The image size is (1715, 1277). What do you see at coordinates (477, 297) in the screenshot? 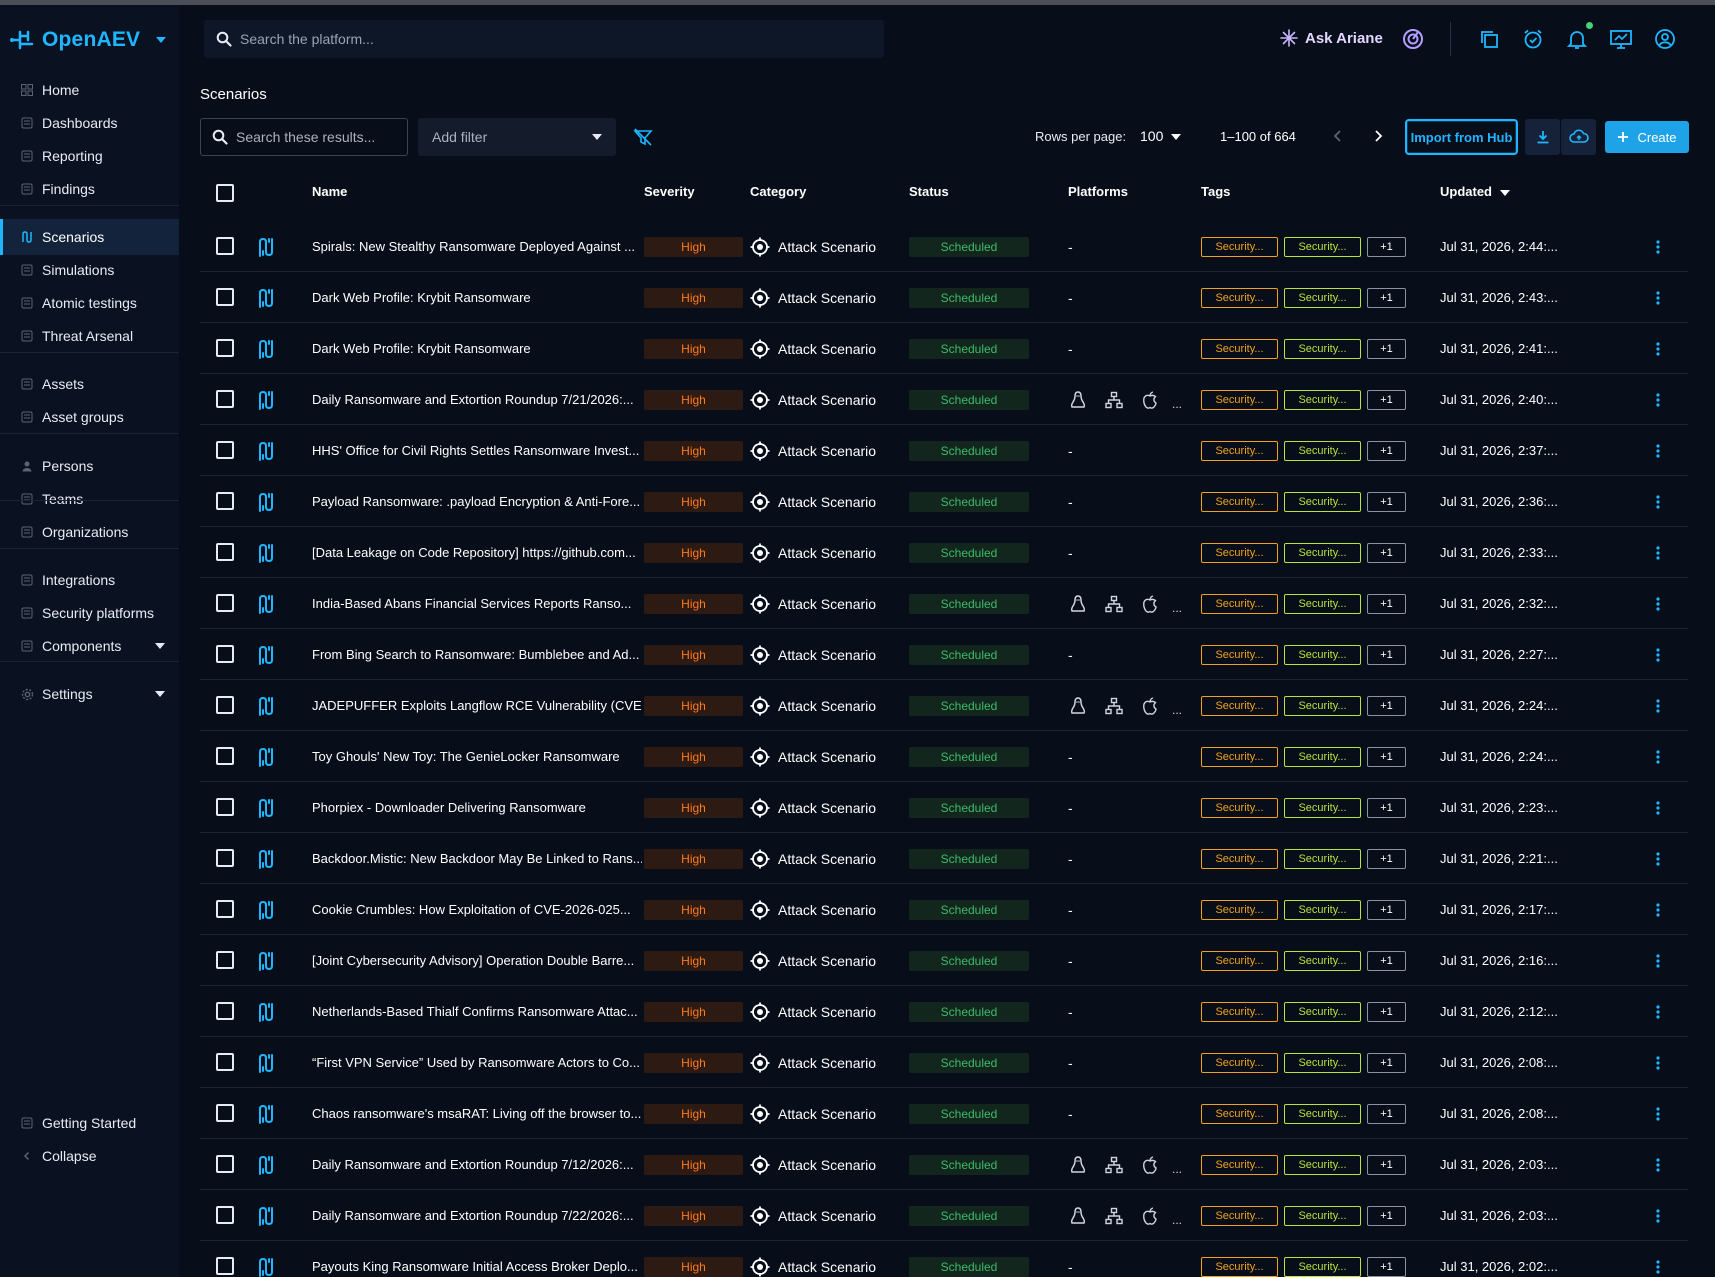
I see `scenario-name: Dark Web Profile: Krybit Ransomware` at bounding box center [477, 297].